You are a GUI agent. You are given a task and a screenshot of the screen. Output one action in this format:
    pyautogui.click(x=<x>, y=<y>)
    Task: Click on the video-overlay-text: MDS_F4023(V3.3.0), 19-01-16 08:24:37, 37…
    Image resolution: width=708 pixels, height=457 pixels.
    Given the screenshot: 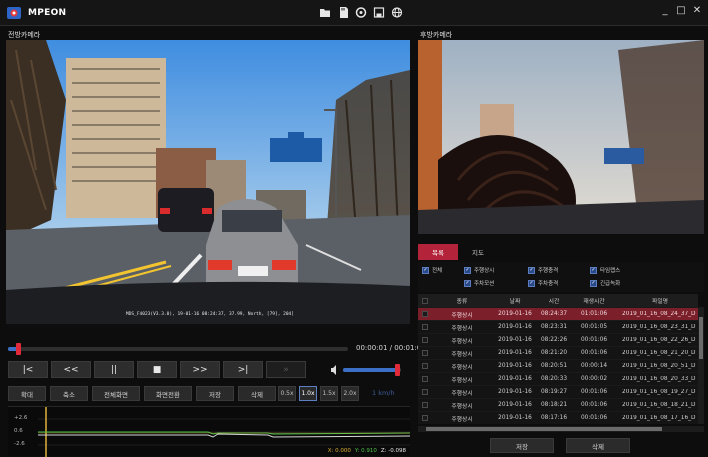 What is the action you would take?
    pyautogui.click(x=210, y=314)
    